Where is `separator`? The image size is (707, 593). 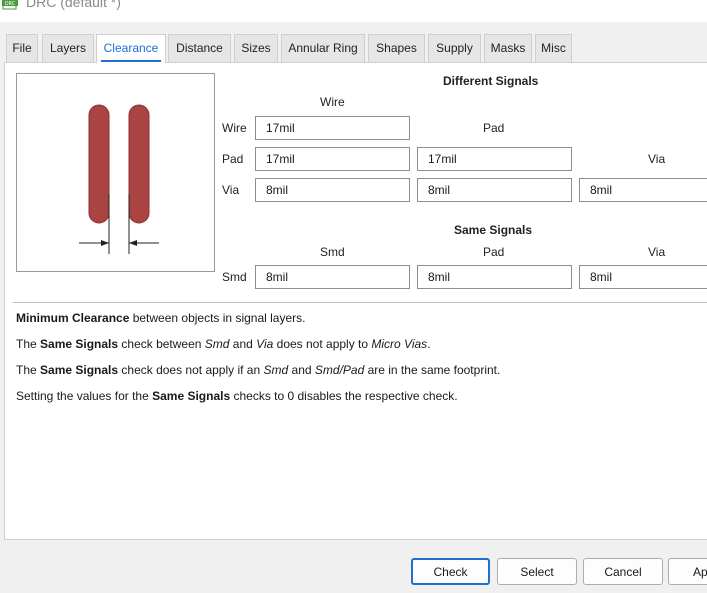 separator is located at coordinates (360, 302).